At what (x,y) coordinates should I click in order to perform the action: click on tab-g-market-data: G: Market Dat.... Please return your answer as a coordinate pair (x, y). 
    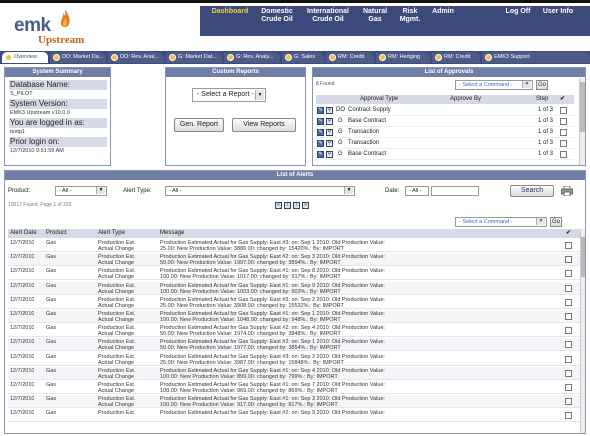
    Looking at the image, I should click on (194, 57).